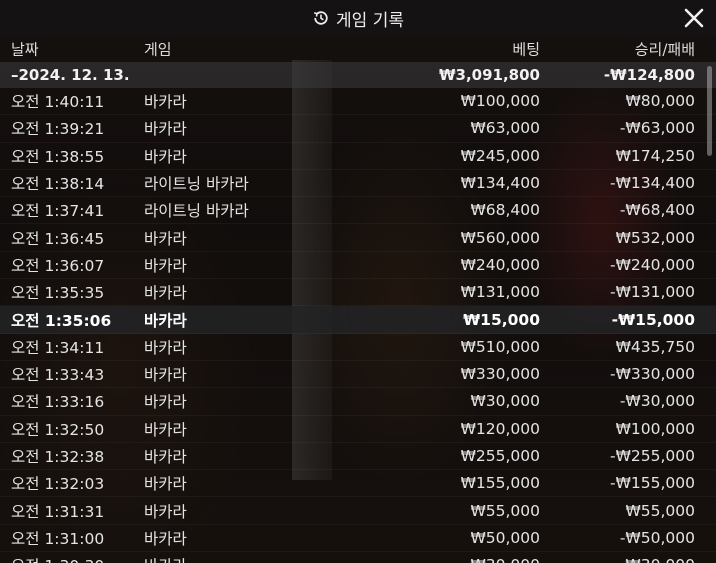 This screenshot has height=563, width=716. I want to click on row-time: 오전 1:39:21, so click(58, 129).